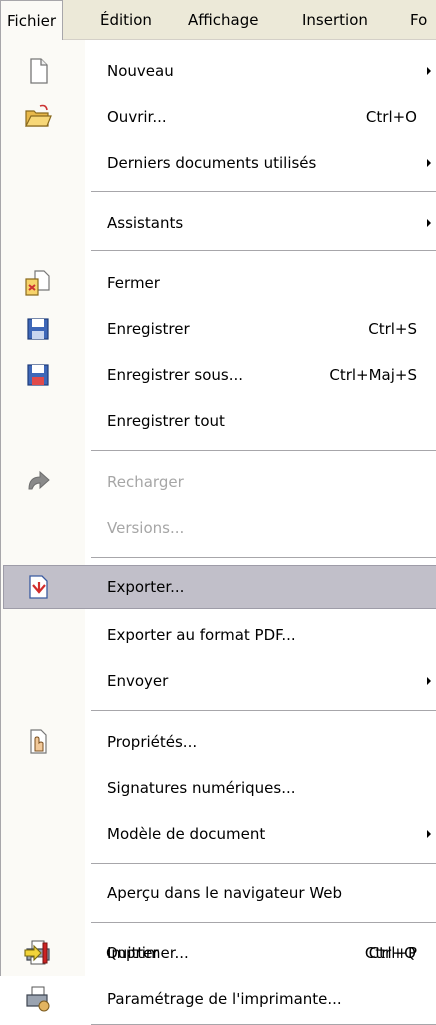 The image size is (436, 1025). Describe the element at coordinates (391, 117) in the screenshot. I see `shortcut-label: Ctrl+O` at that location.